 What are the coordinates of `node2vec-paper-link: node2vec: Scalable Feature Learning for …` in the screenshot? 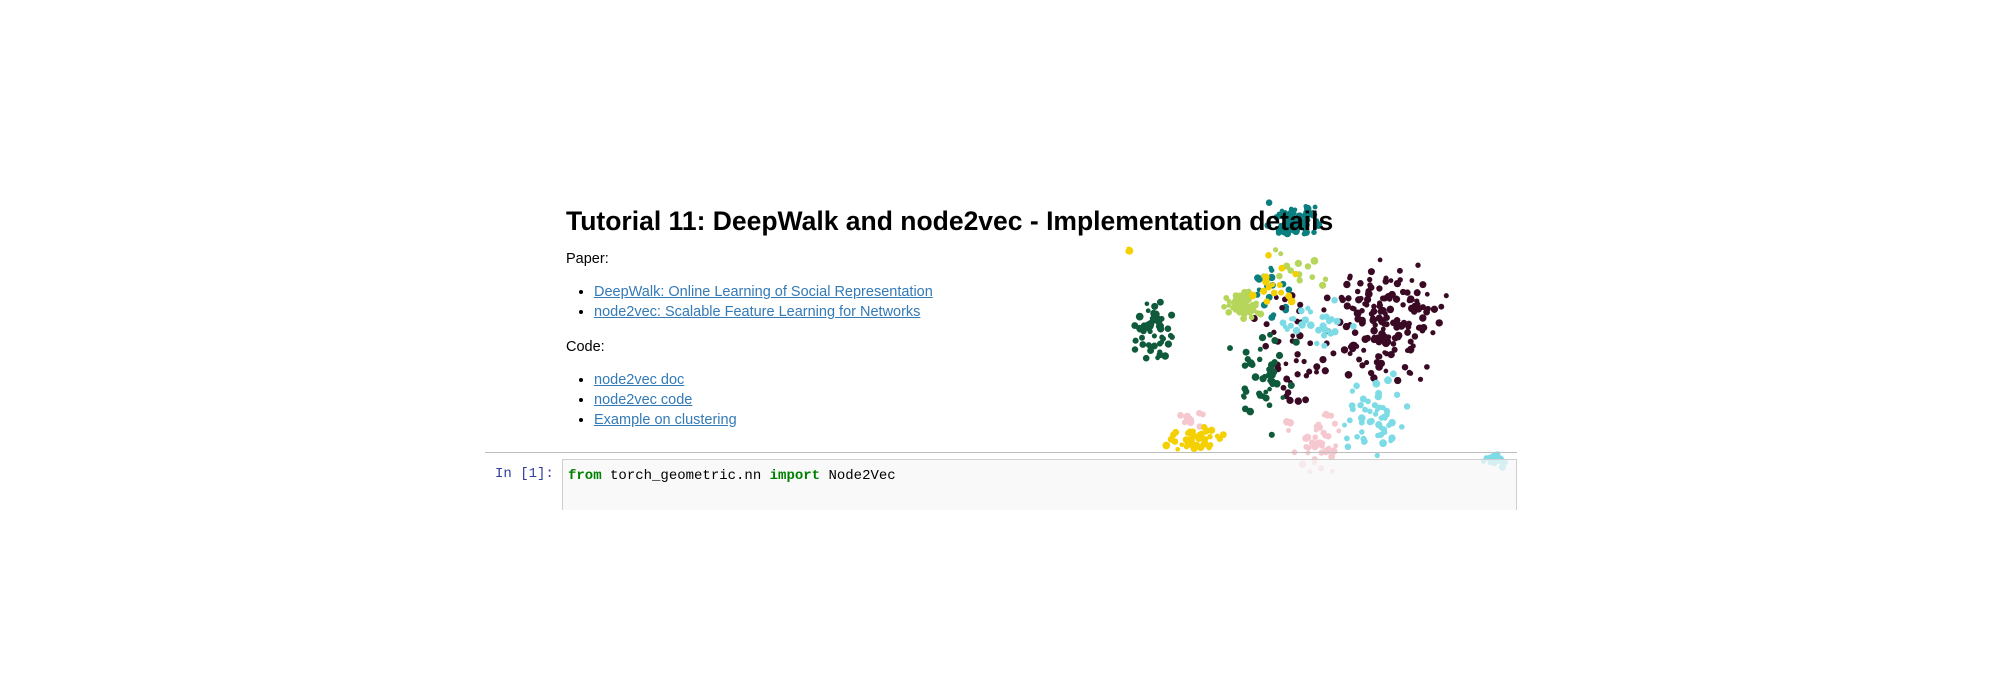 It's located at (757, 312).